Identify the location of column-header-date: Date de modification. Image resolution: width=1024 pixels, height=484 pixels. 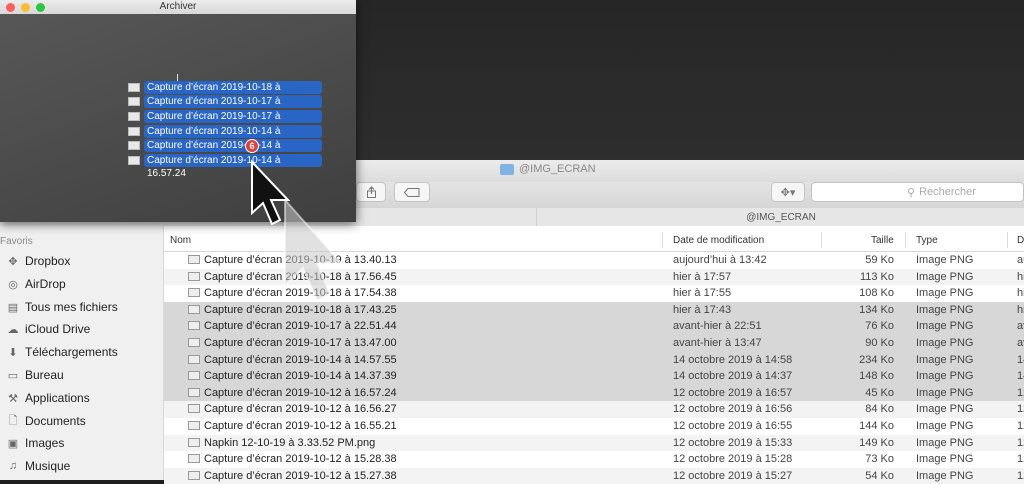
(718, 240).